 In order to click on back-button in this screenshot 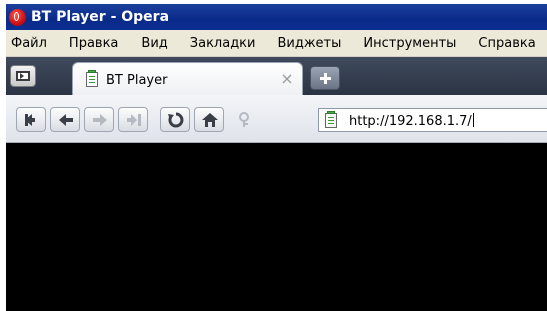, I will do `click(65, 119)`.